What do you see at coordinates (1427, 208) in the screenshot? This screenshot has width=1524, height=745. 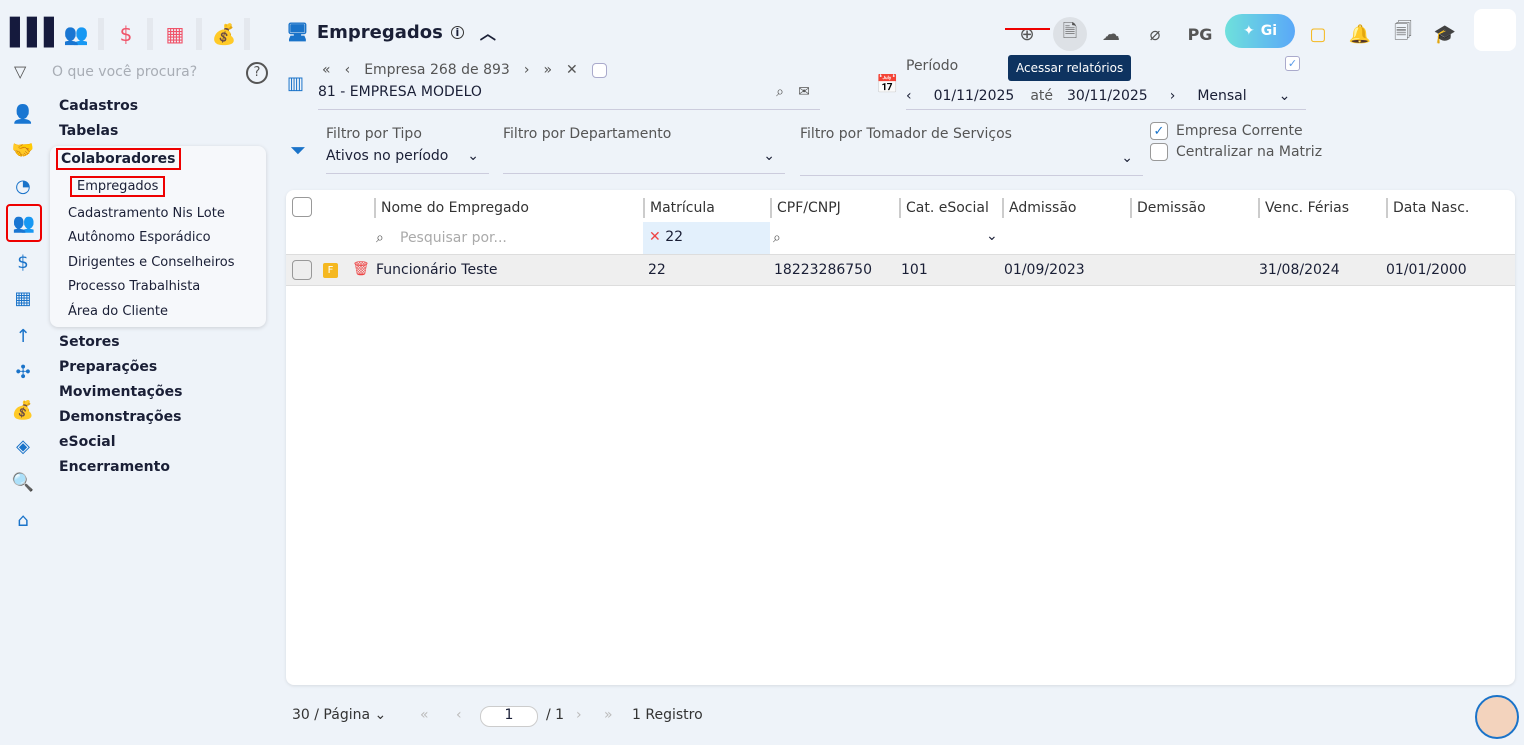 I see `col-nasc: Data Nasc.` at bounding box center [1427, 208].